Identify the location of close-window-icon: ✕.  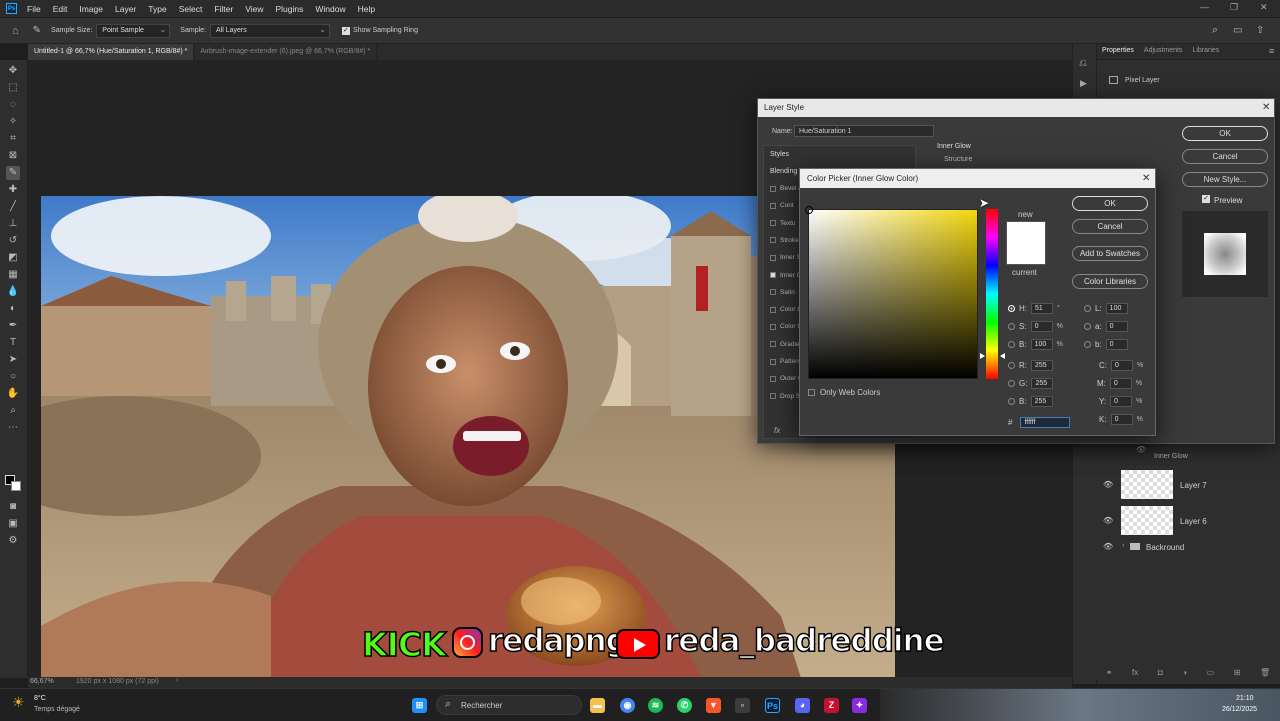
(1264, 7).